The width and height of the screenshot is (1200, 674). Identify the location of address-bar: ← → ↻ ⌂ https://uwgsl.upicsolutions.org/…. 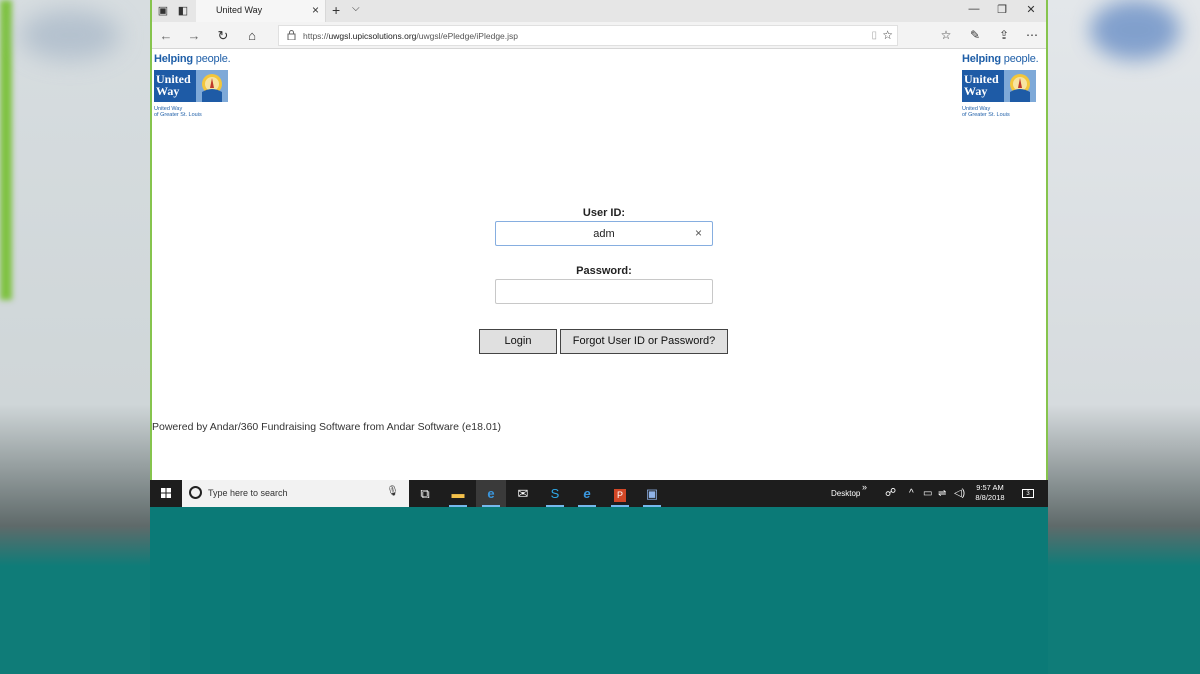
(599, 35).